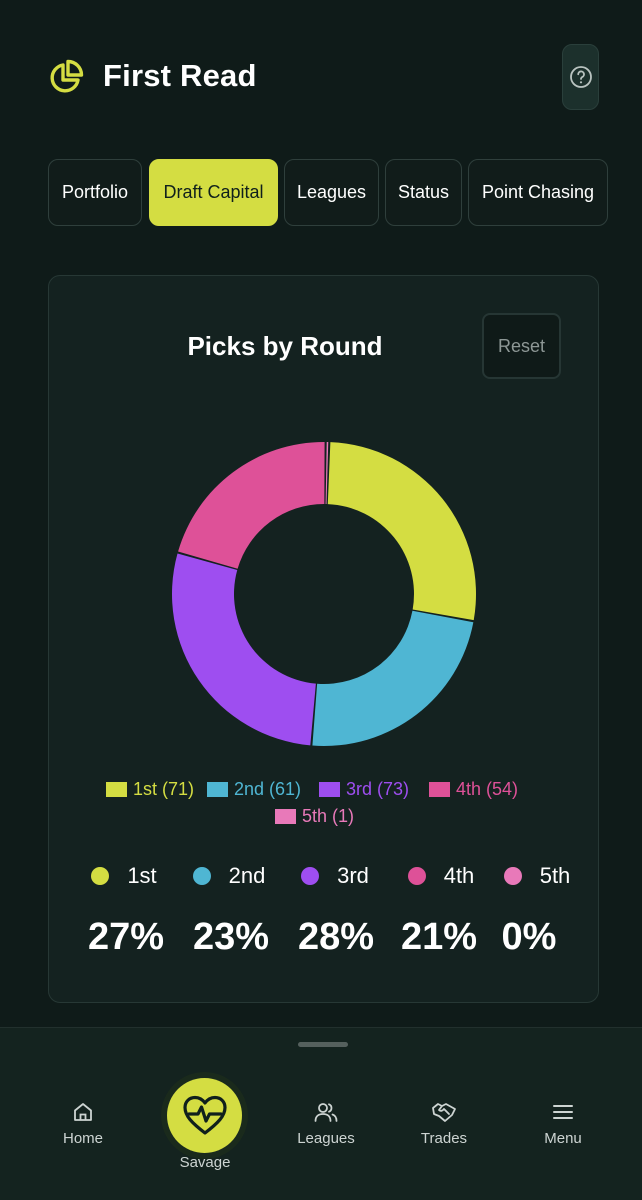  What do you see at coordinates (323, 1044) in the screenshot?
I see `drag-handle` at bounding box center [323, 1044].